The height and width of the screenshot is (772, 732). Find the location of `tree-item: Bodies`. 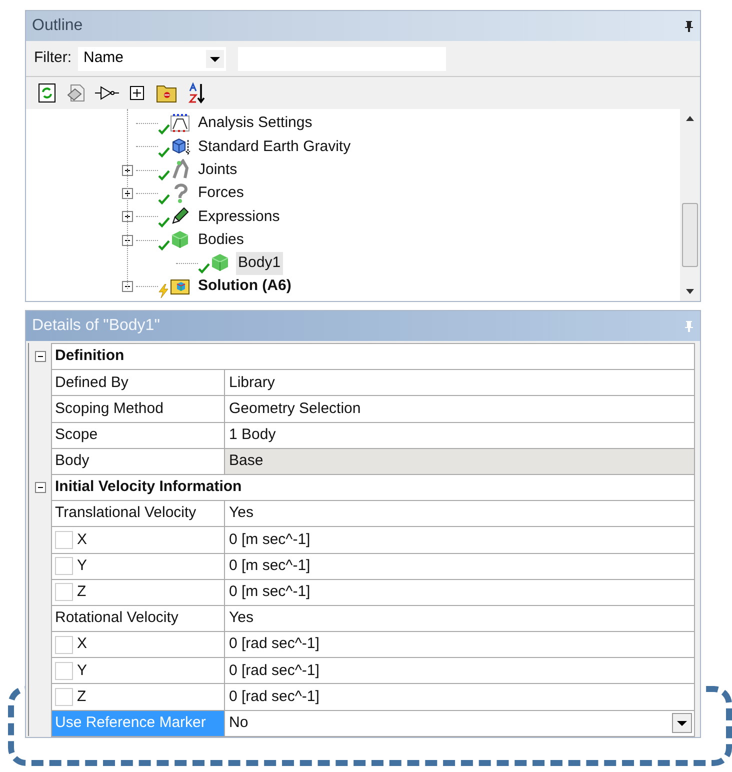

tree-item: Bodies is located at coordinates (221, 240).